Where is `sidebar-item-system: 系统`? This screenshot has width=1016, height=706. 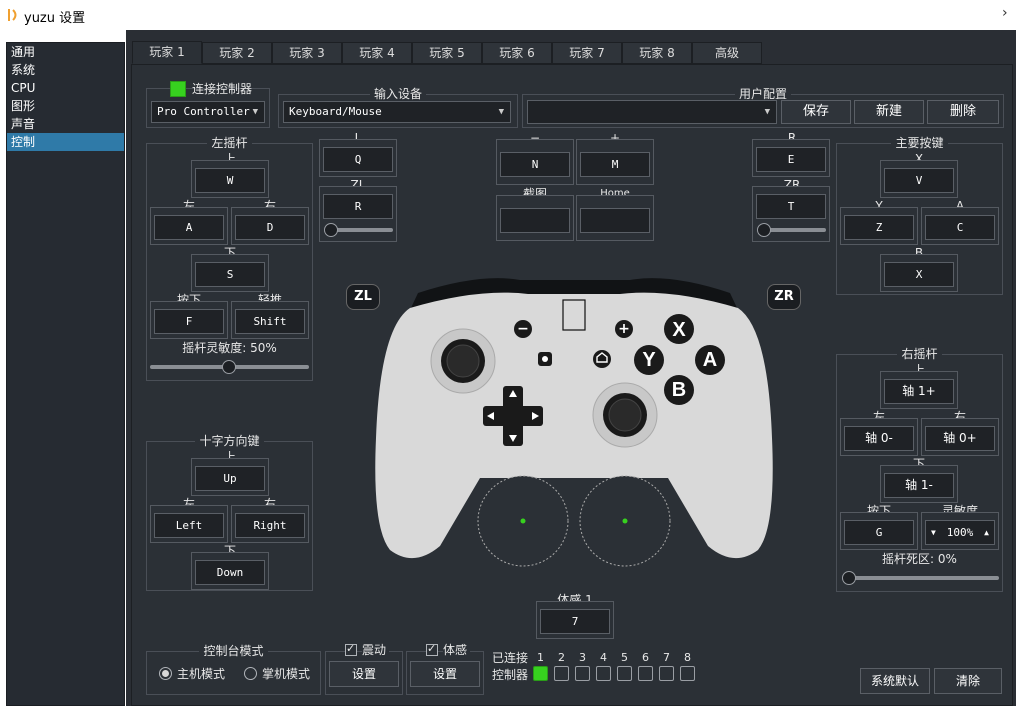
sidebar-item-system: 系统 is located at coordinates (65, 70).